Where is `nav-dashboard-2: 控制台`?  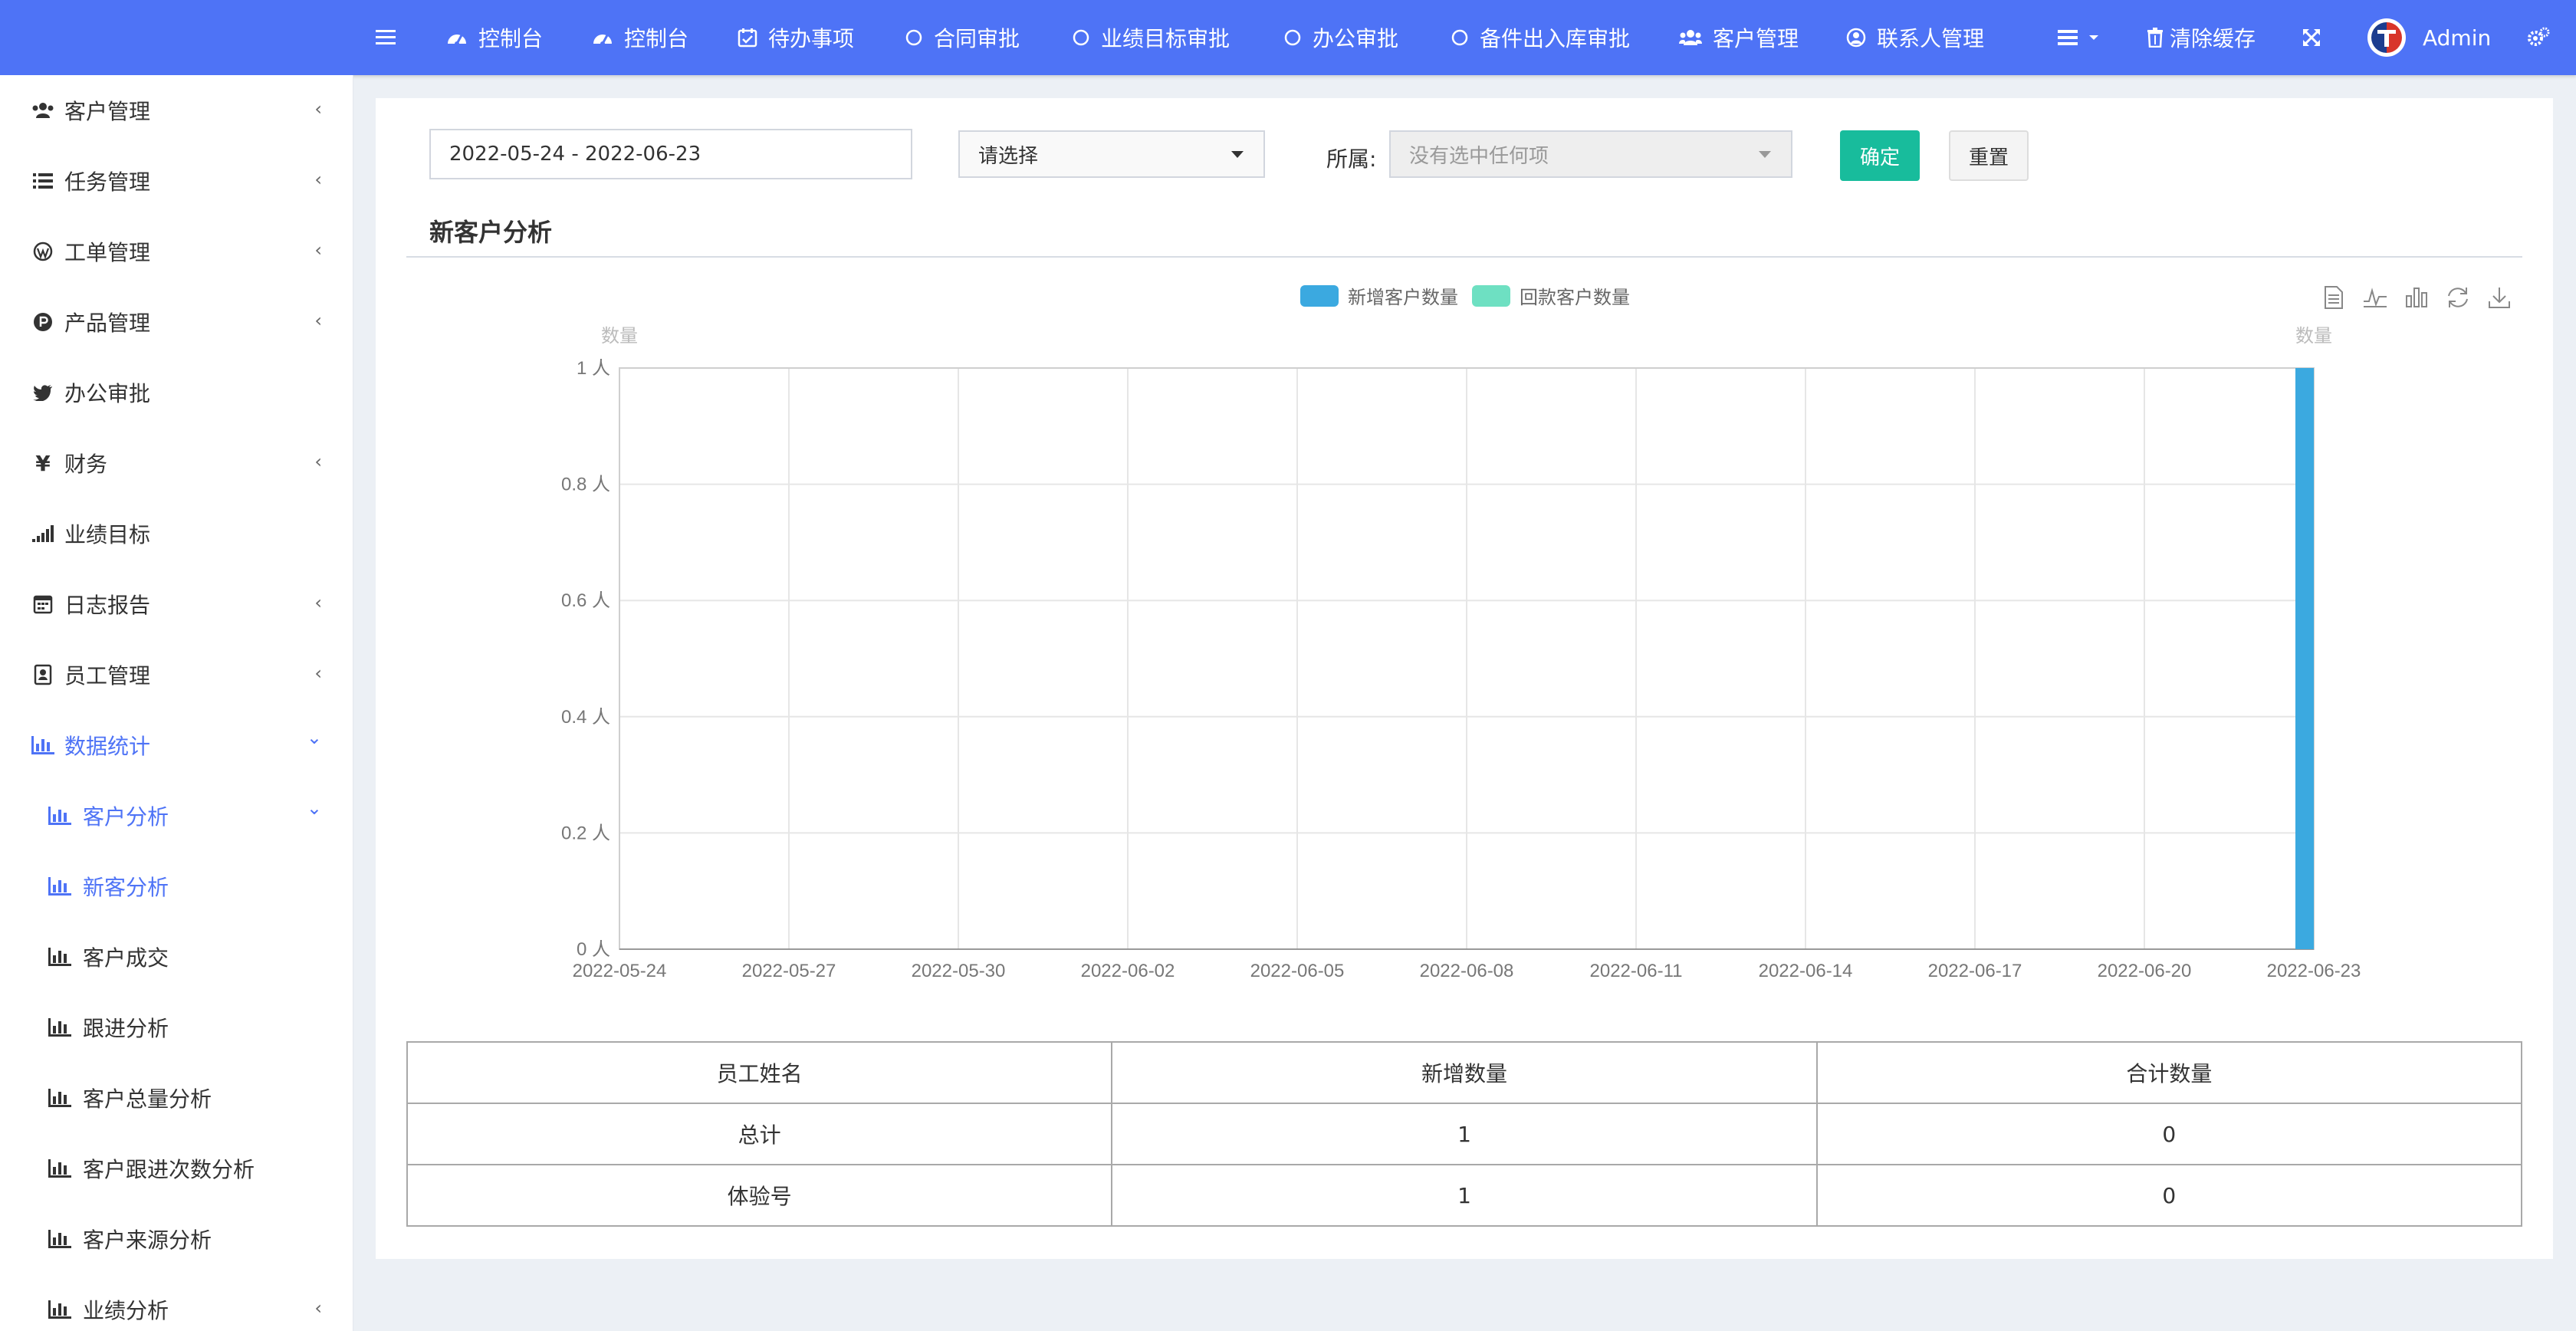
nav-dashboard-2: 控制台 is located at coordinates (640, 37).